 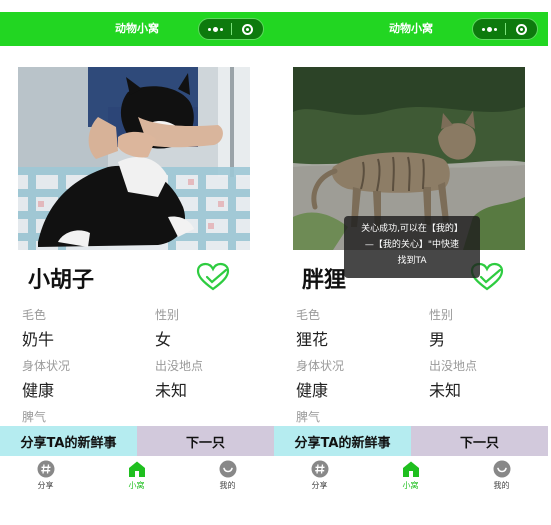 What do you see at coordinates (437, 339) in the screenshot?
I see `gender-value: 男` at bounding box center [437, 339].